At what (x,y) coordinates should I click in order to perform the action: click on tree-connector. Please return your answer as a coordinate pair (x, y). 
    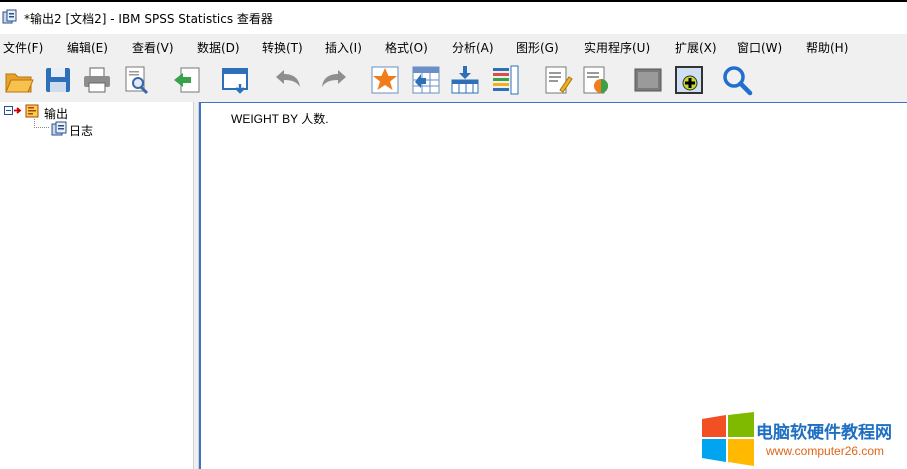
    Looking at the image, I should click on (42, 126).